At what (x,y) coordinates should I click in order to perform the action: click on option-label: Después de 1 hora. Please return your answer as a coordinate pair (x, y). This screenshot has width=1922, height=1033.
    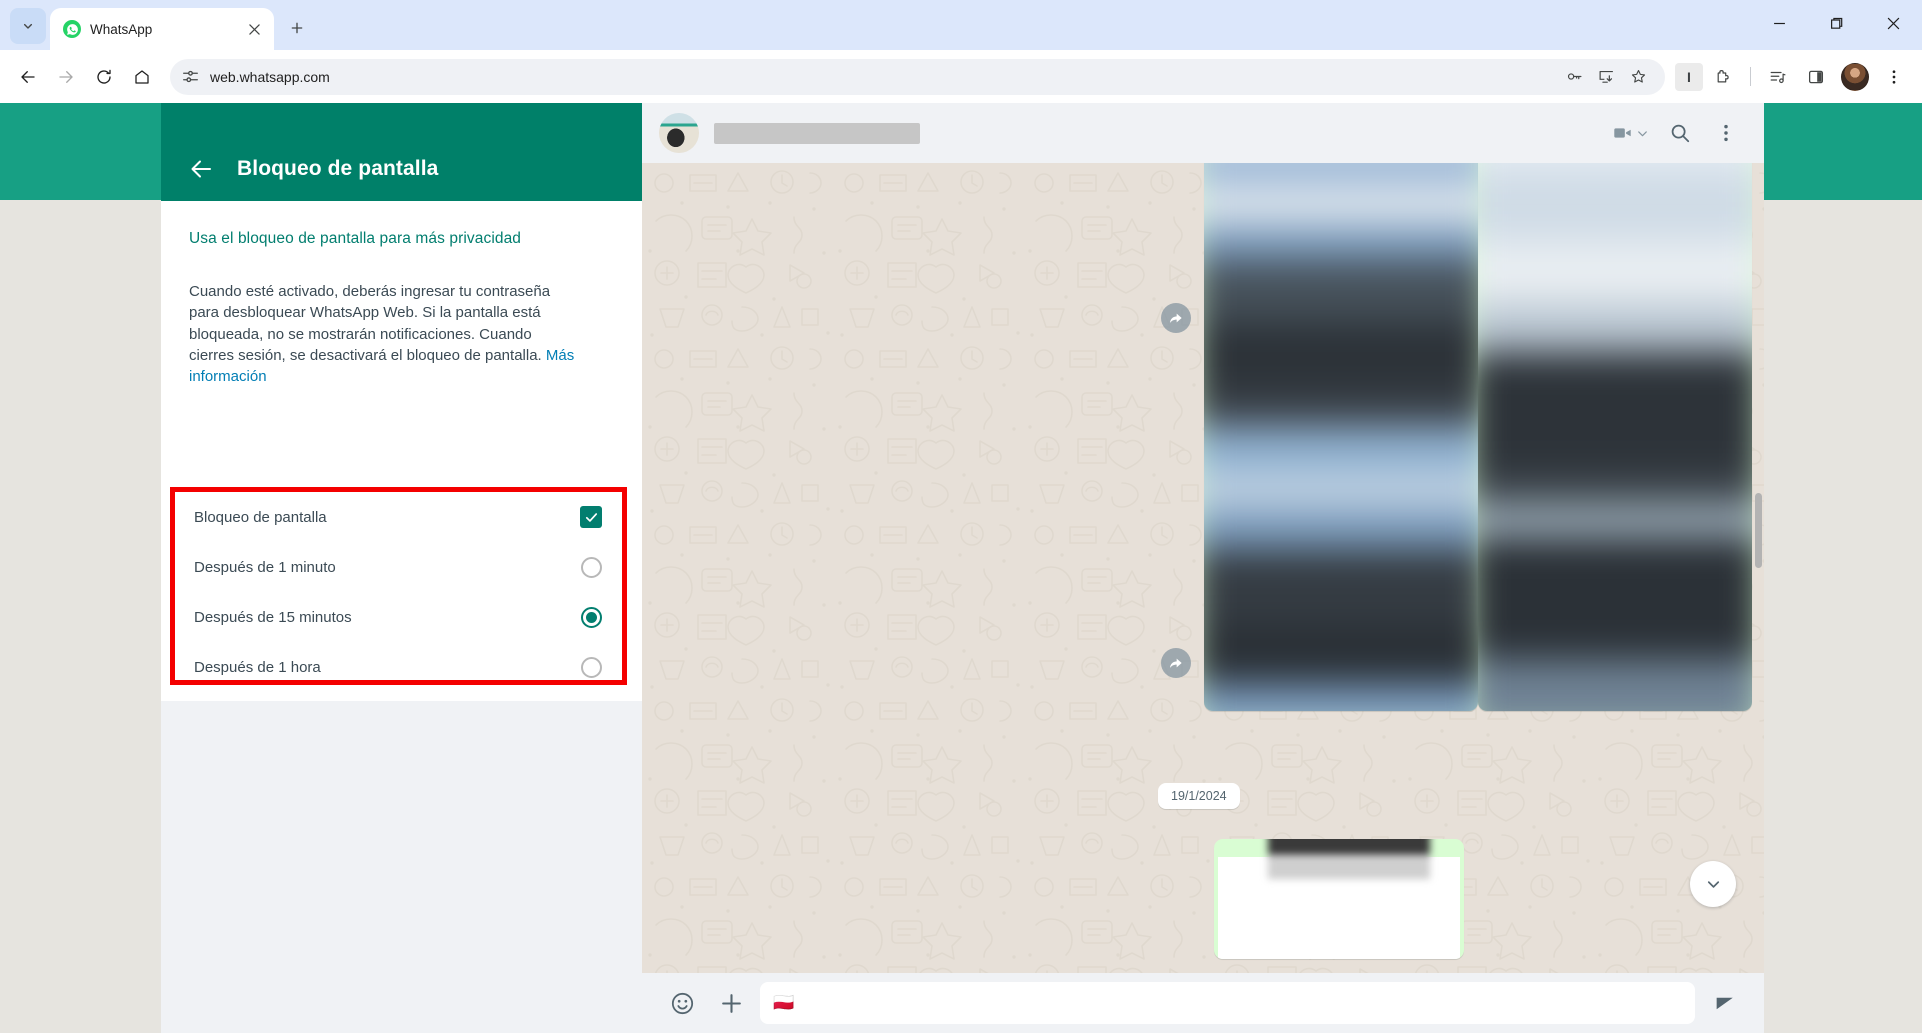
    Looking at the image, I should click on (257, 667).